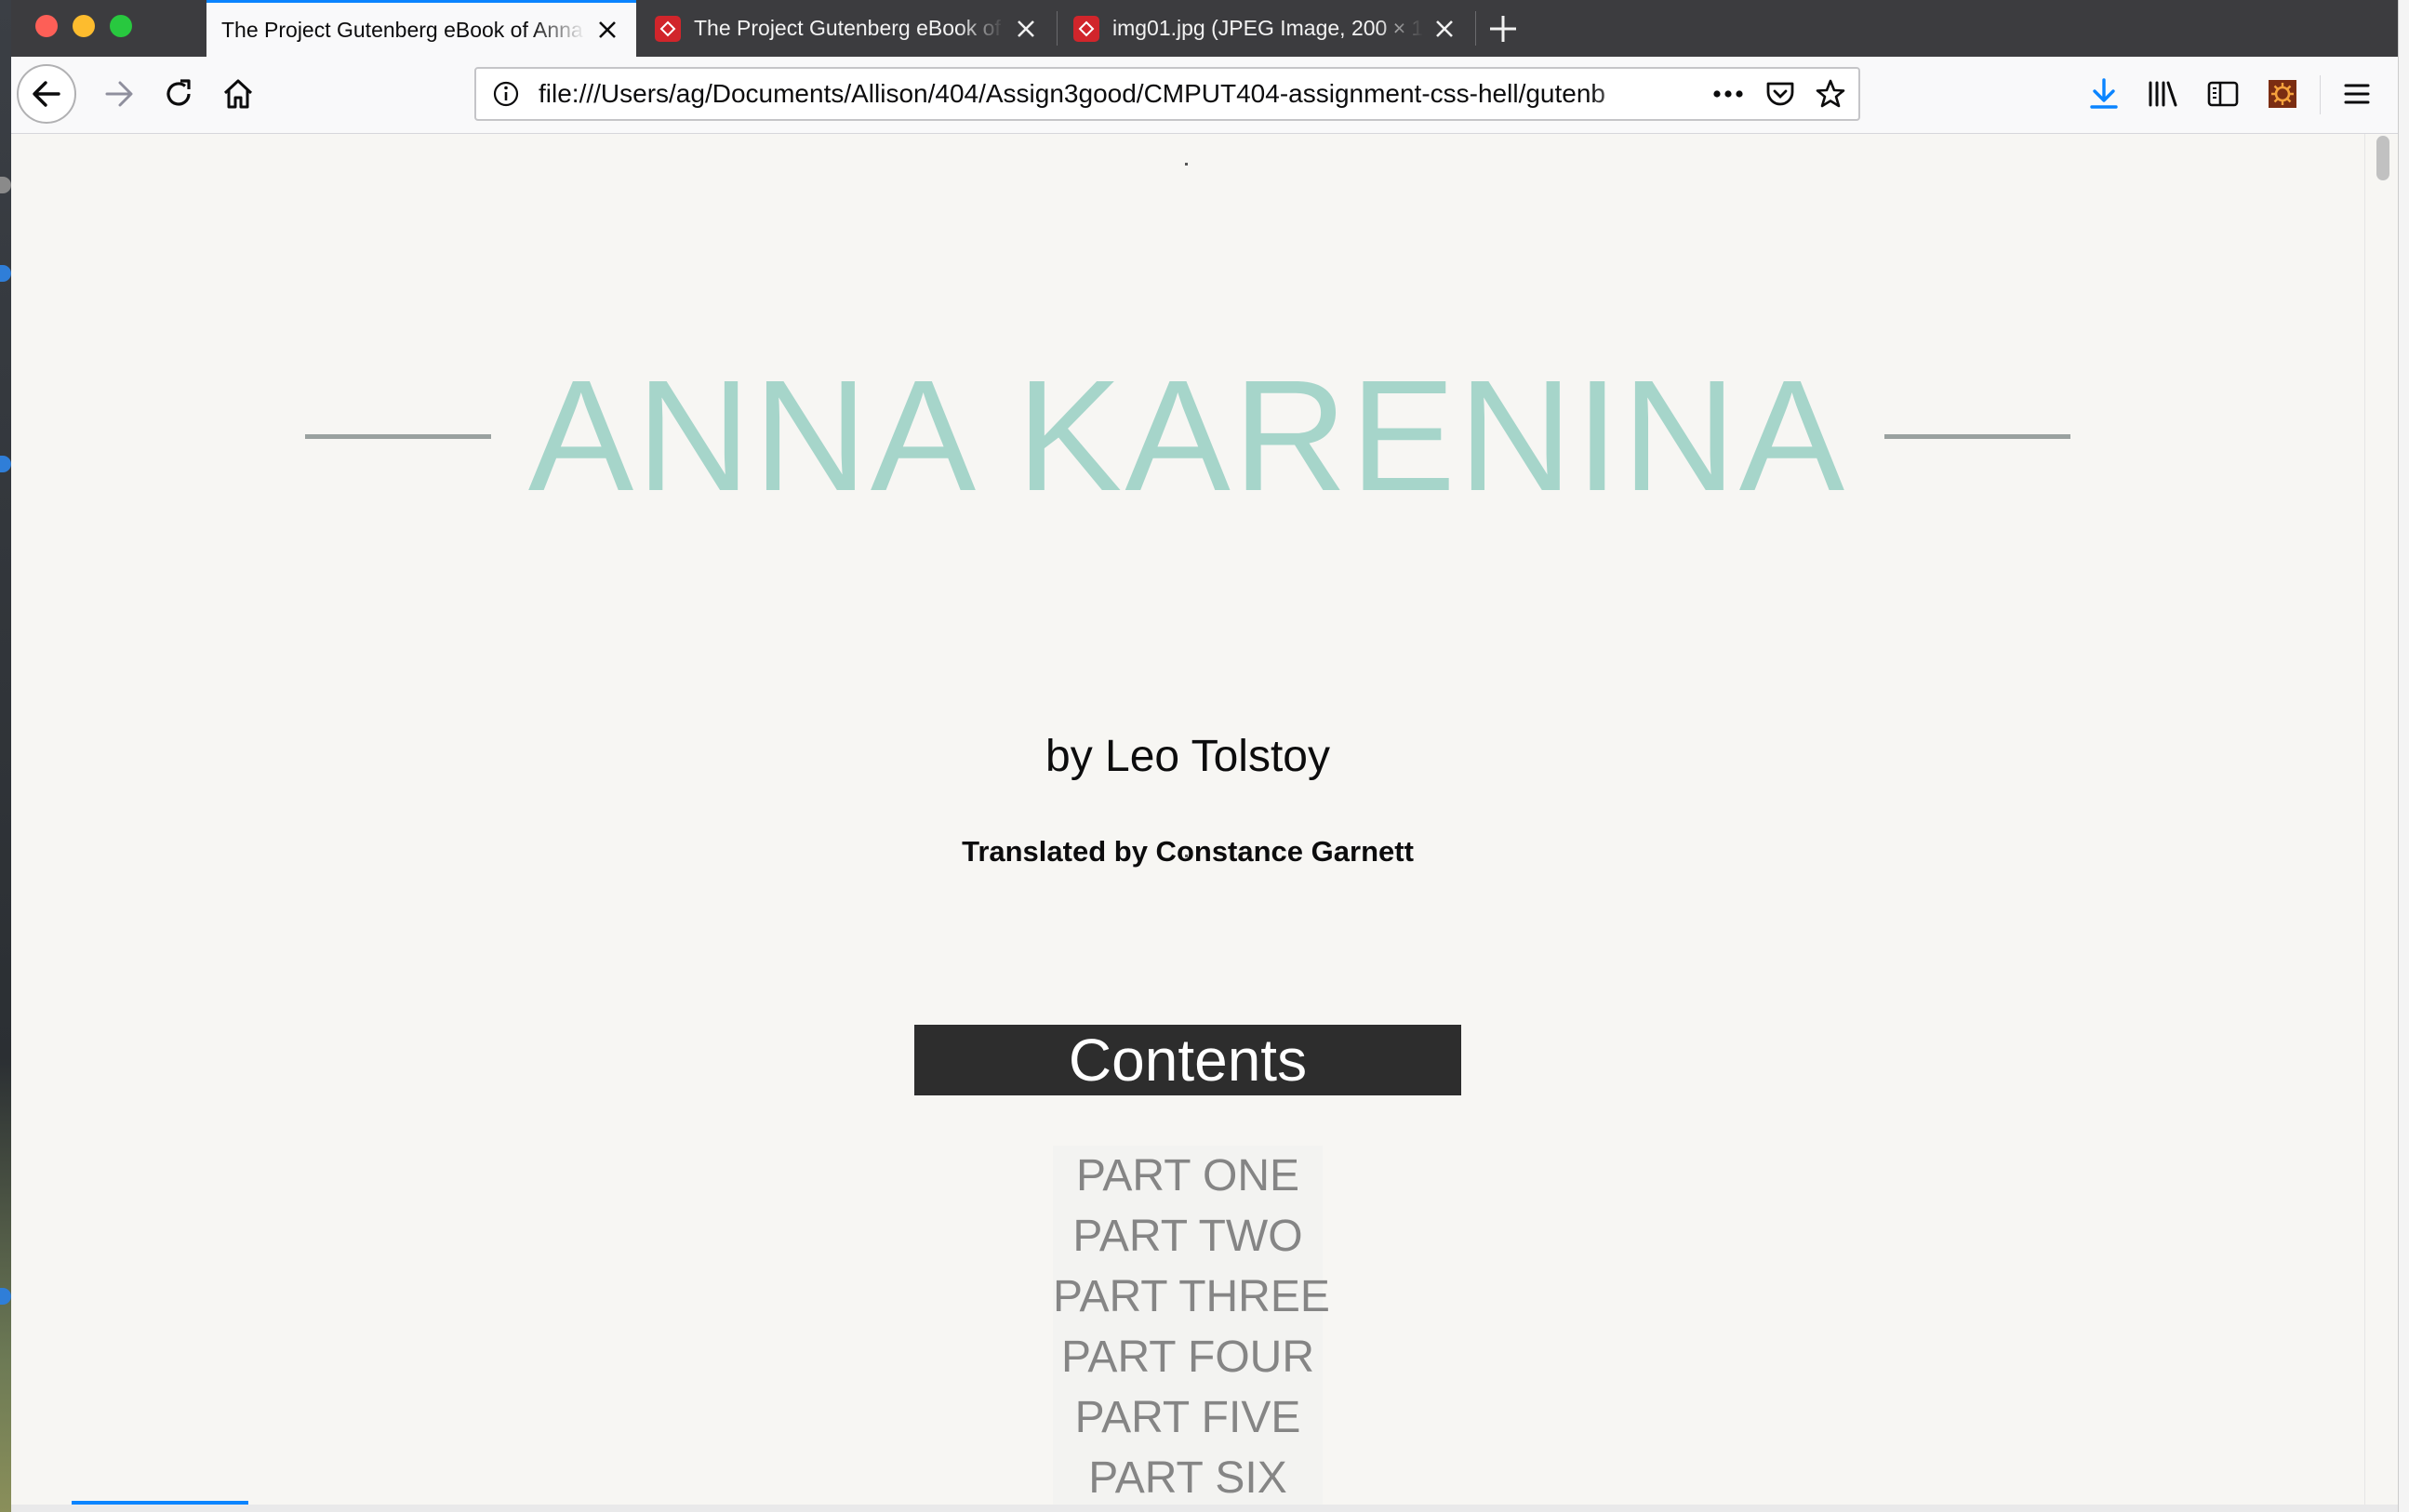  I want to click on forward-arrow-icon, so click(119, 94).